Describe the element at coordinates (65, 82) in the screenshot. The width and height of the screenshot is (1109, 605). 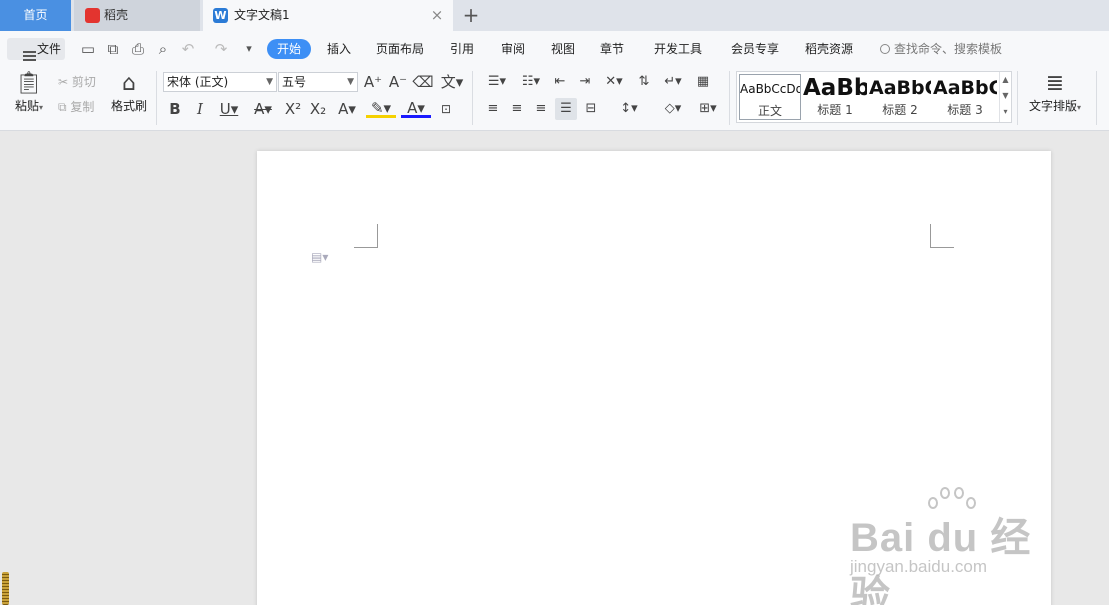
I see `scissors-icon: ✂` at that location.